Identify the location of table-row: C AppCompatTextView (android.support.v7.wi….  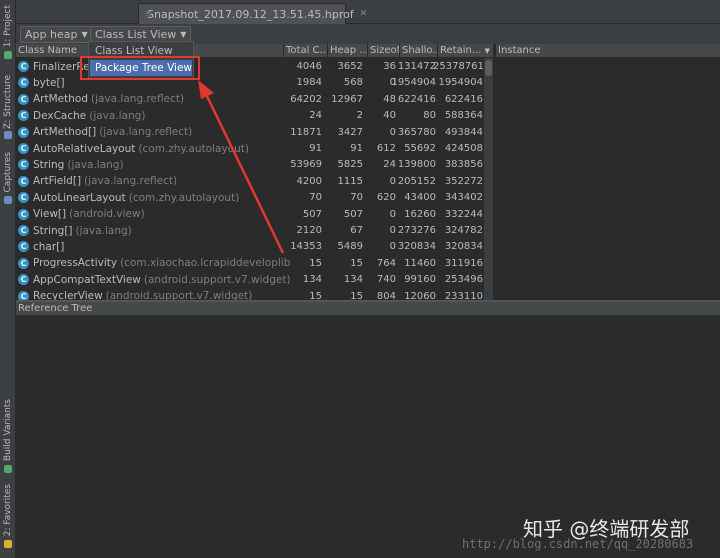
(255, 279).